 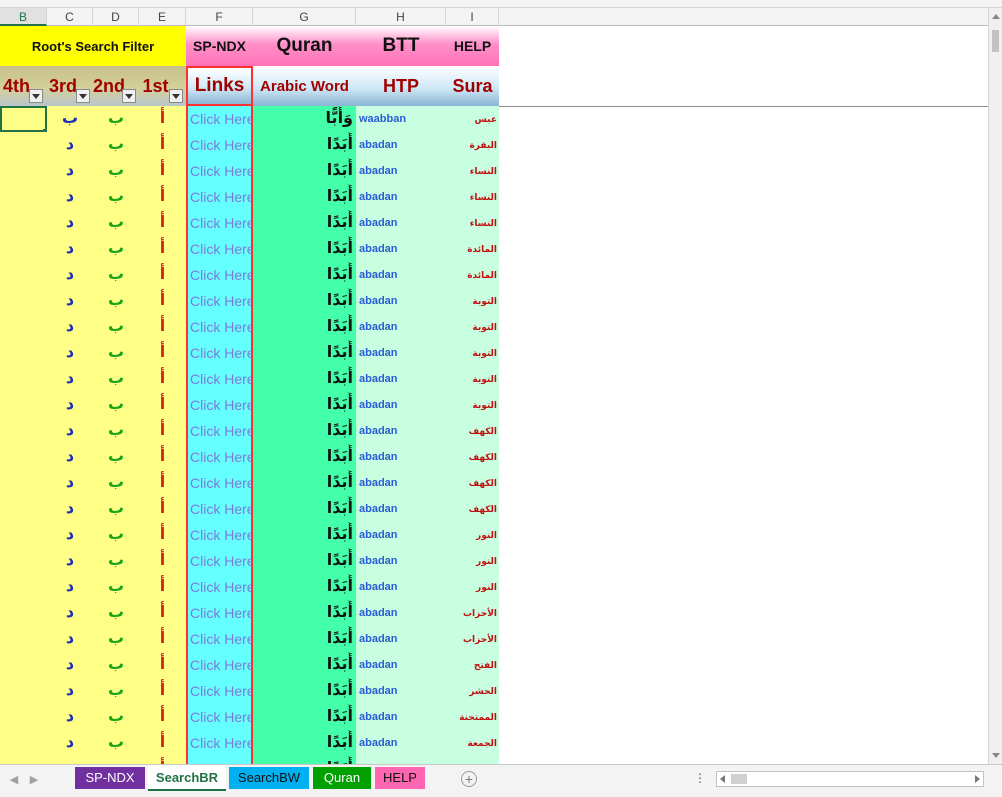 What do you see at coordinates (472, 119) in the screenshot?
I see `cell-sura: عبس` at bounding box center [472, 119].